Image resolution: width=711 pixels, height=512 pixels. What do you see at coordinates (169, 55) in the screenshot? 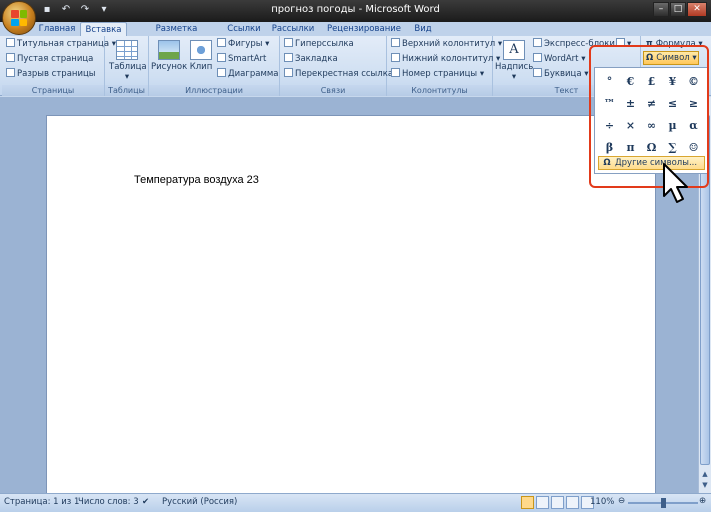
I see `picture-button: Рисунок` at bounding box center [169, 55].